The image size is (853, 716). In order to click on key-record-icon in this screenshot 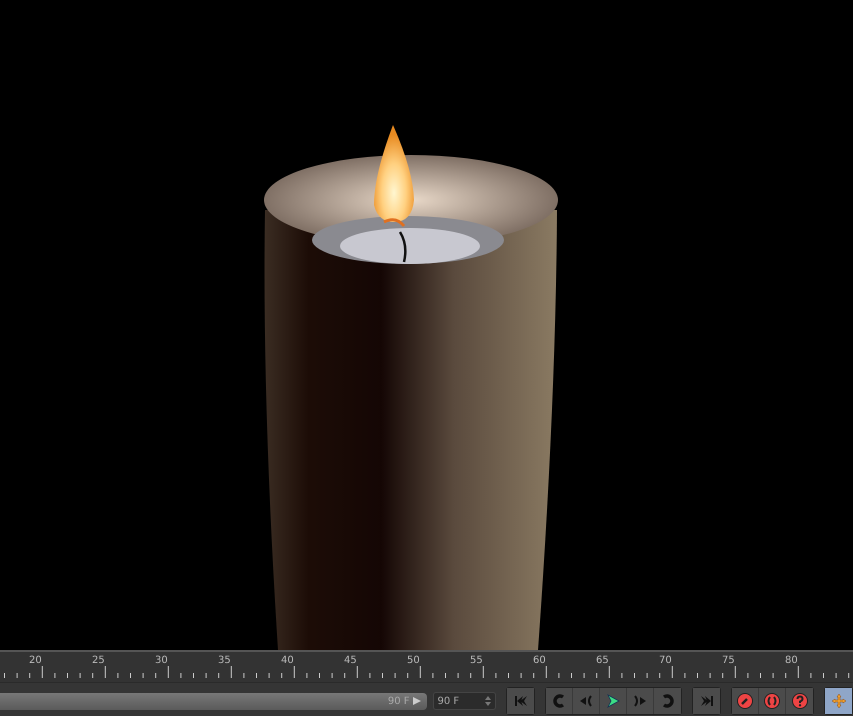, I will do `click(745, 701)`.